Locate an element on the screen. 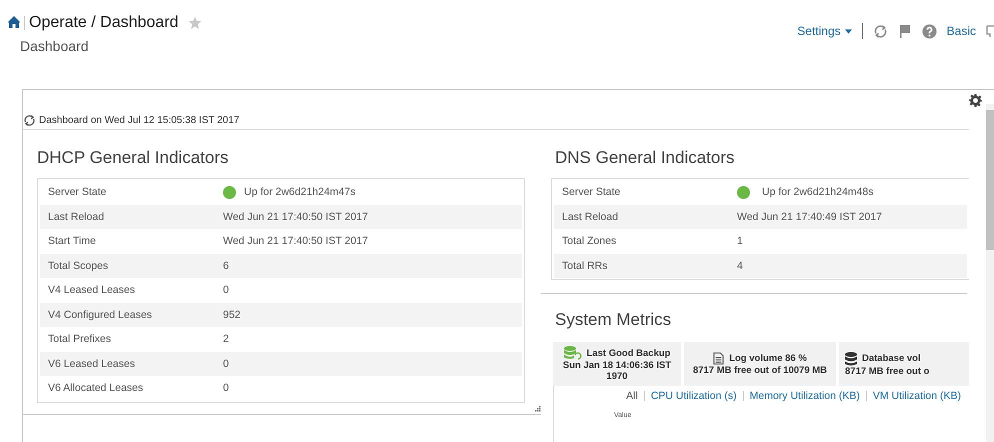 The width and height of the screenshot is (994, 442). help-icon is located at coordinates (929, 31).